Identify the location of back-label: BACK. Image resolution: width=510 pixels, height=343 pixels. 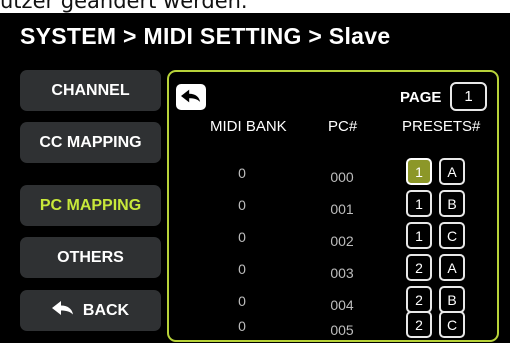
(106, 310).